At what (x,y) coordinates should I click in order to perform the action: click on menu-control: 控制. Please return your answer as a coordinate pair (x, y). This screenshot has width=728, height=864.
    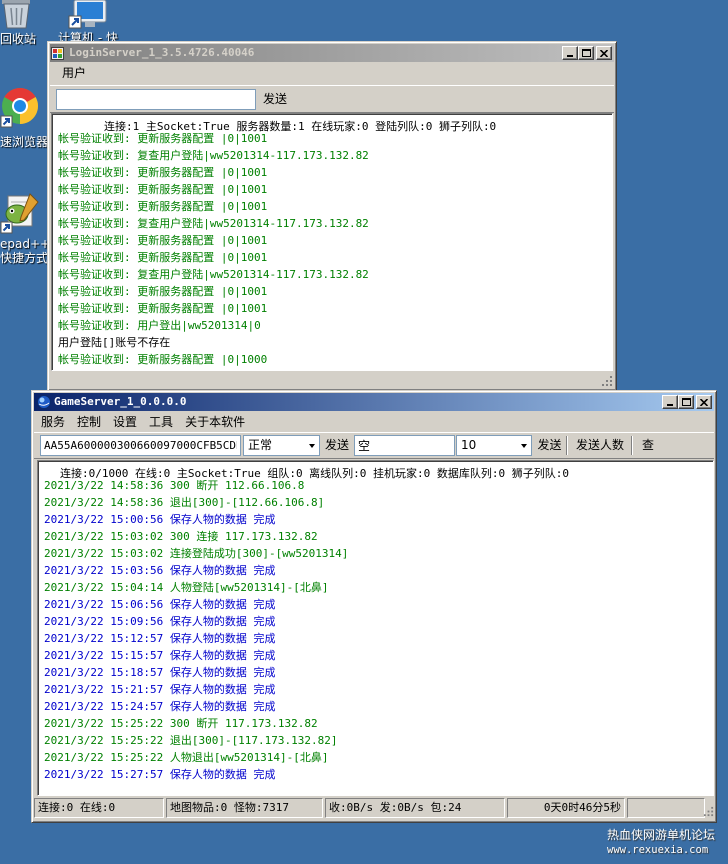
    Looking at the image, I should click on (89, 422).